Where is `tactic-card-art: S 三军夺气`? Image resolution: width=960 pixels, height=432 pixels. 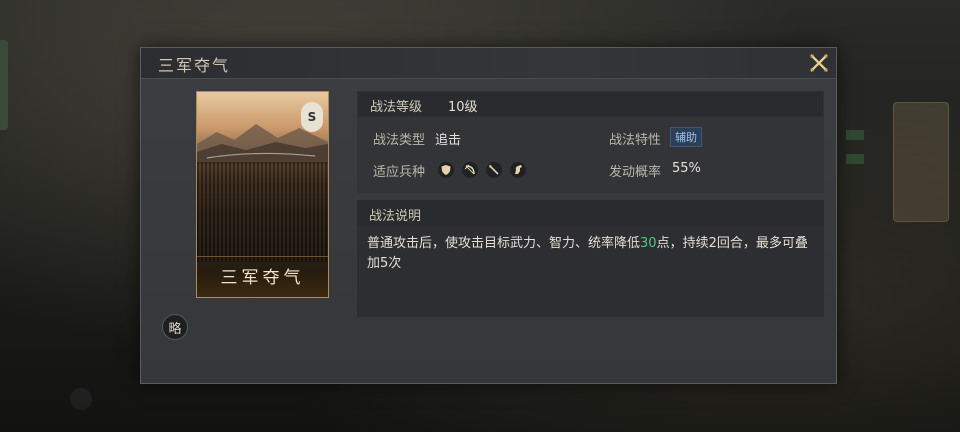 tactic-card-art: S 三军夺气 is located at coordinates (262, 194).